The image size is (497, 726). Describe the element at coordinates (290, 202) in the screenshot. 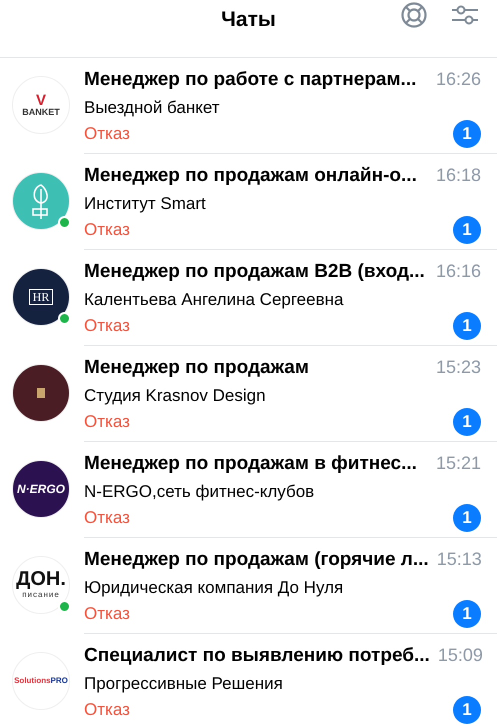

I see `chat-row: Менеджер по продажам онлайн-о... 16:18 Институт Smart Отказ 1` at that location.